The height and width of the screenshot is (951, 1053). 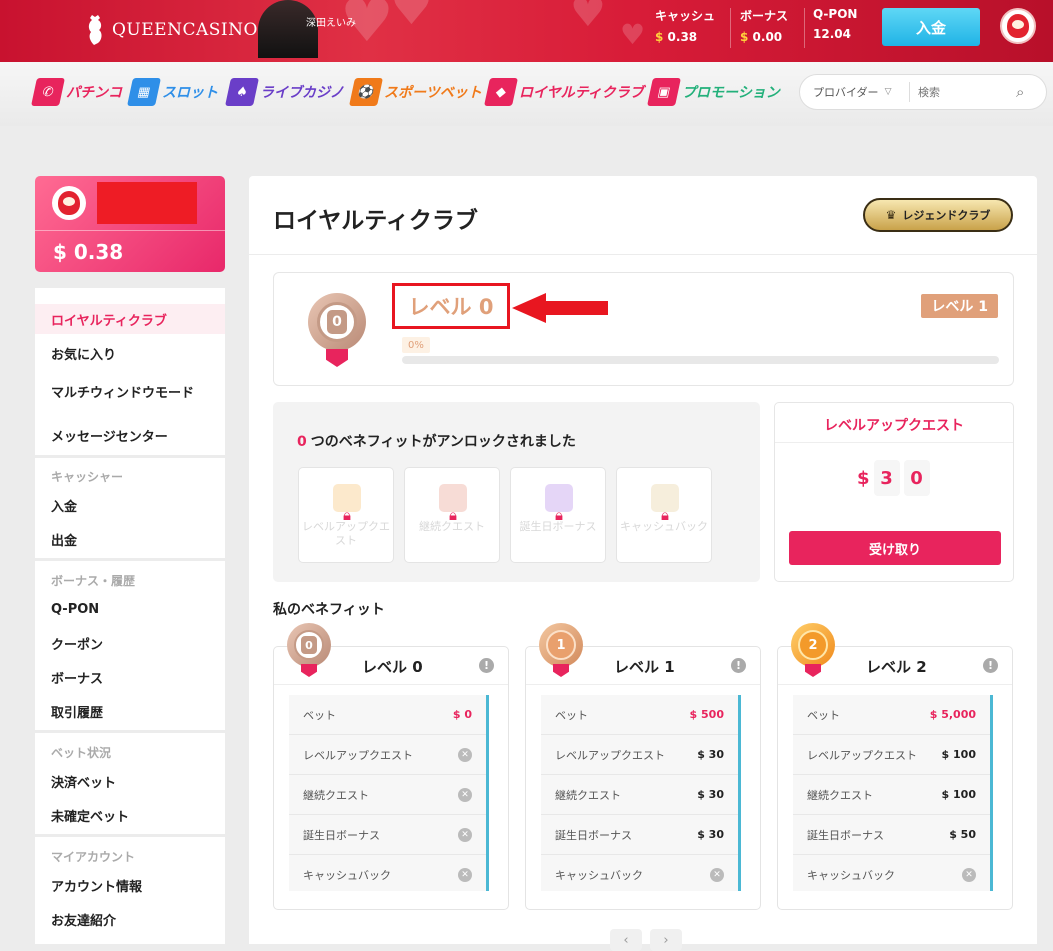 What do you see at coordinates (412, 18) in the screenshot?
I see `heart-decoration: ♥` at bounding box center [412, 18].